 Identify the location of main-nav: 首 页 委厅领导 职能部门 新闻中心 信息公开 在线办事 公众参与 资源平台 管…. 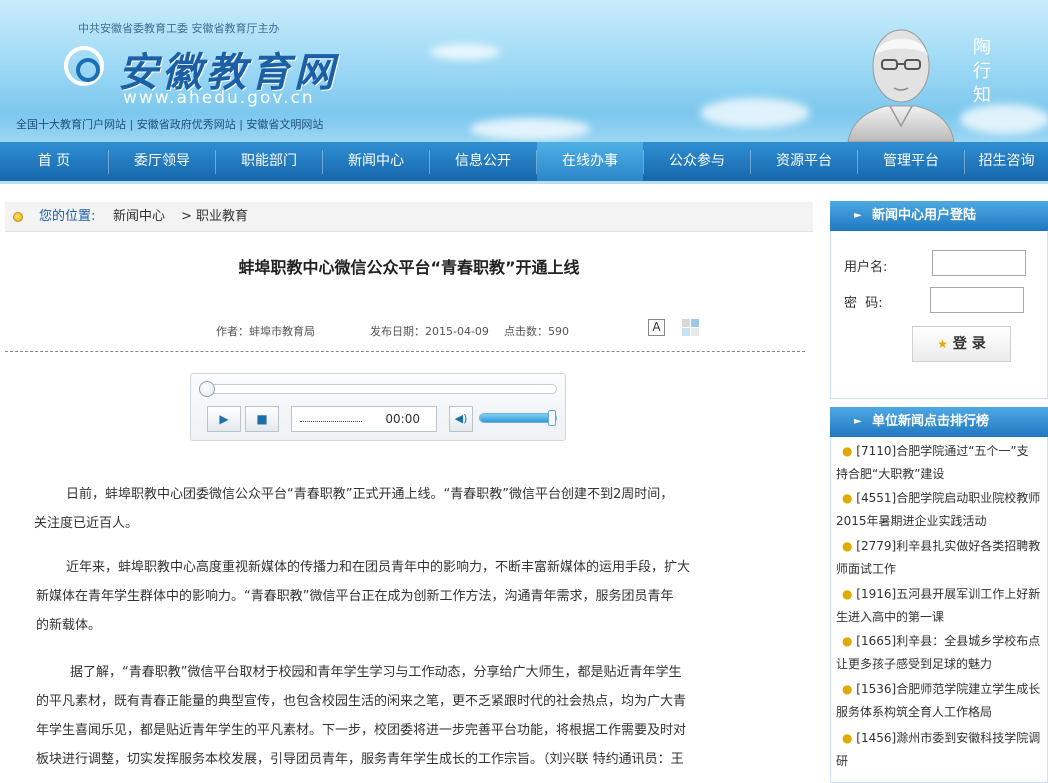
(524, 163).